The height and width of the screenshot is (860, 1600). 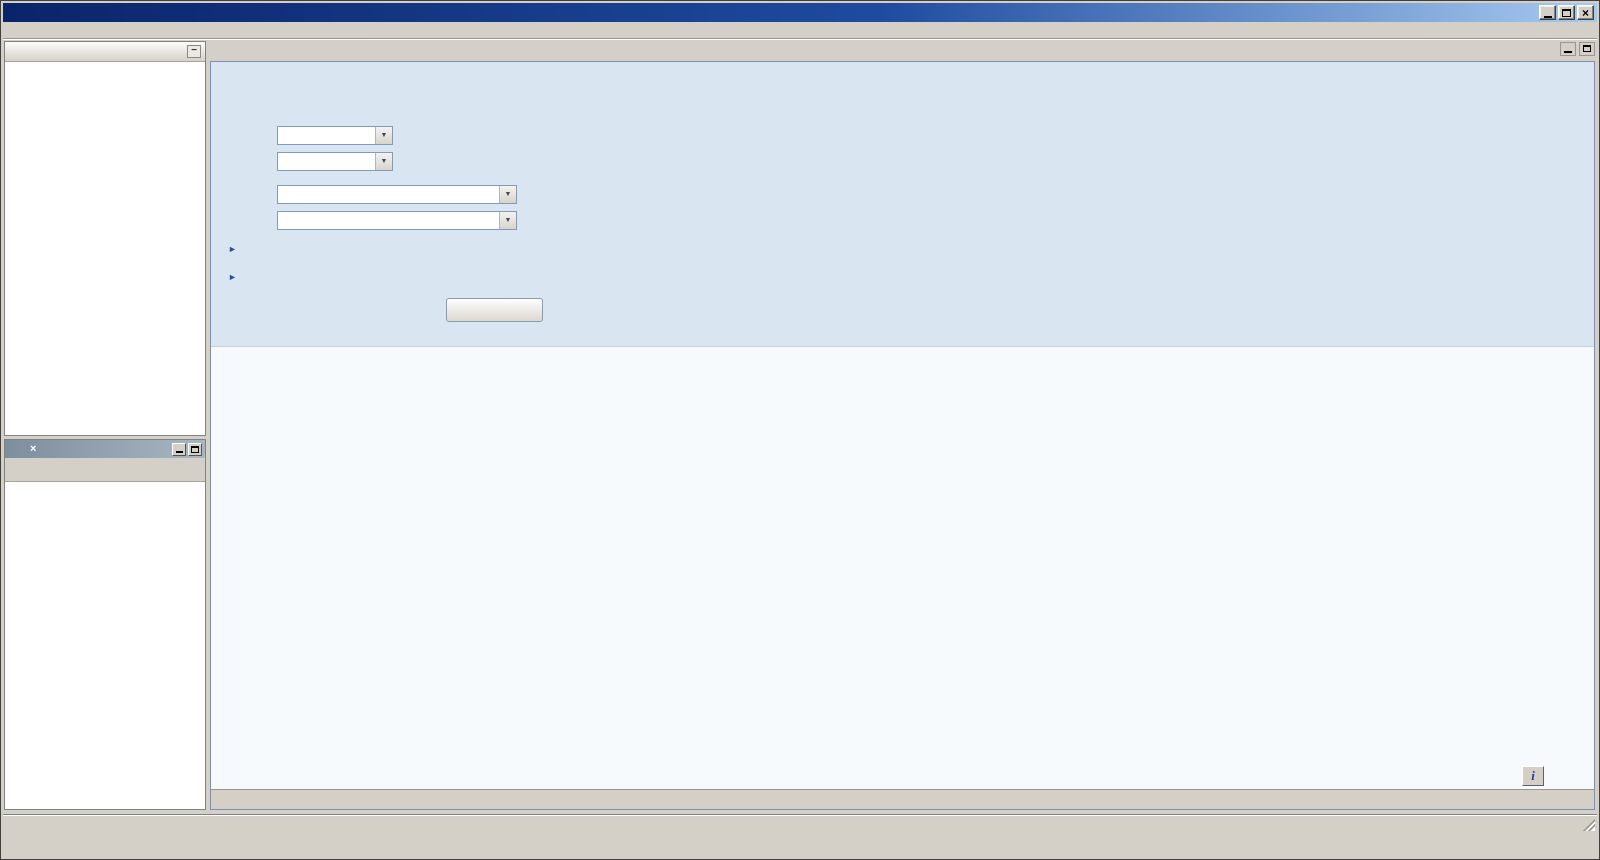 What do you see at coordinates (1547, 12) in the screenshot?
I see `minimize-button` at bounding box center [1547, 12].